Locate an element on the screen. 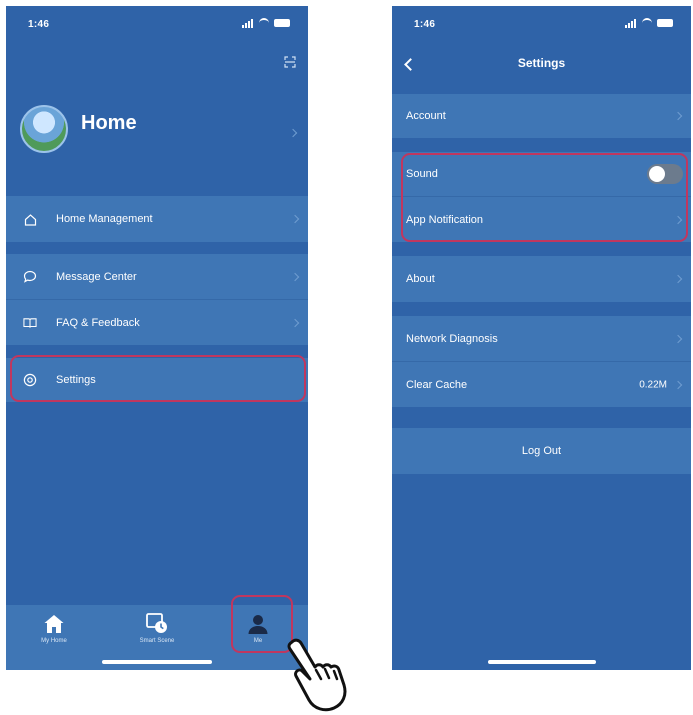 This screenshot has width=693, height=715. menu-item-home-management: Home Management is located at coordinates (157, 219).